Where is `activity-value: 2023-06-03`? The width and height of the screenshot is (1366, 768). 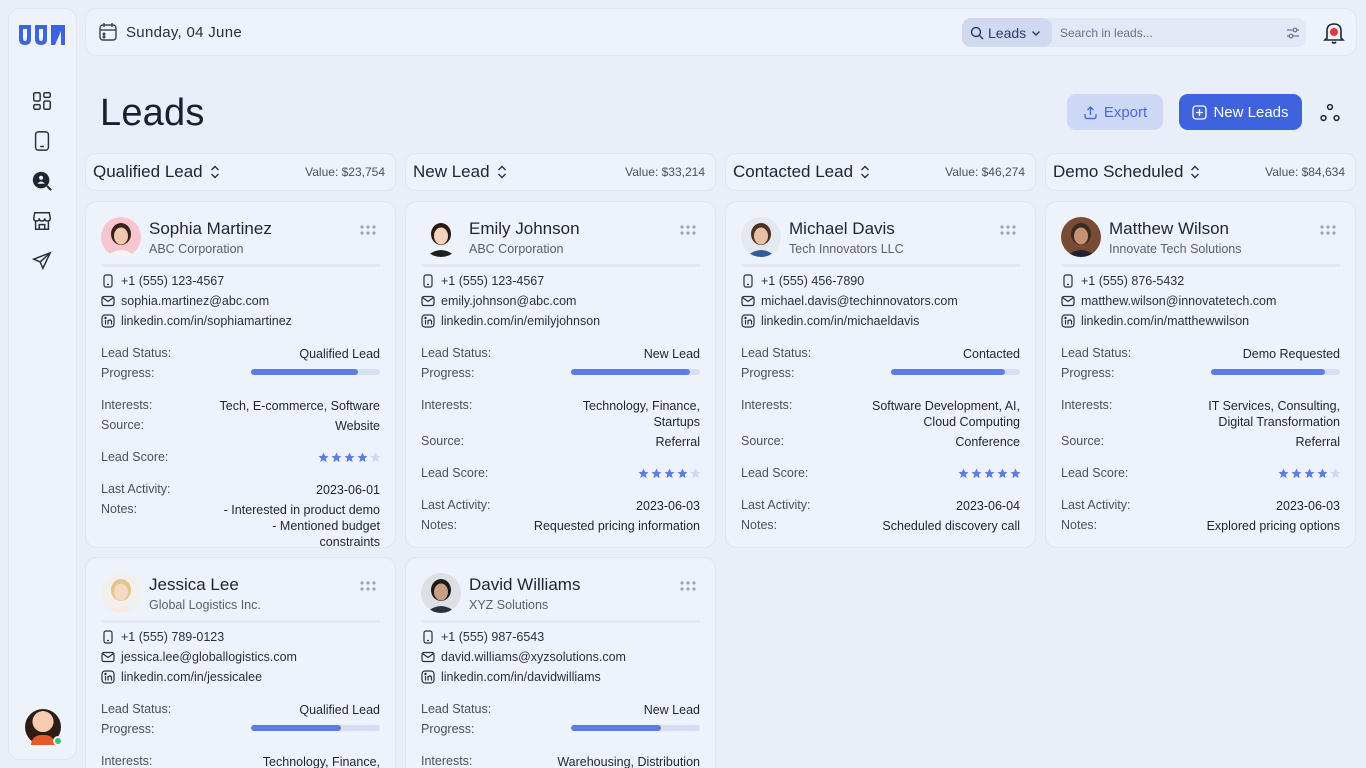
activity-value: 2023-06-03 is located at coordinates (1308, 506).